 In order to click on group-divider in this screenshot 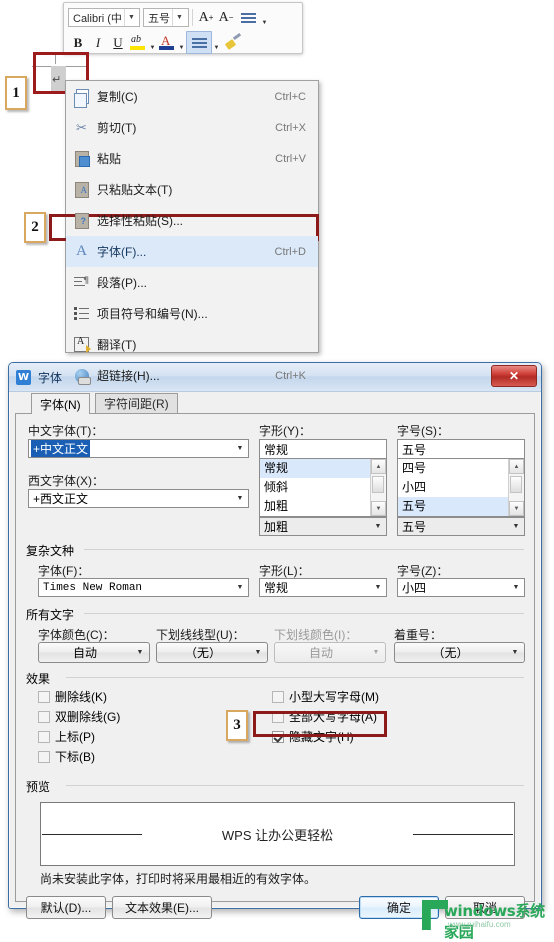, I will do `click(304, 613)`.